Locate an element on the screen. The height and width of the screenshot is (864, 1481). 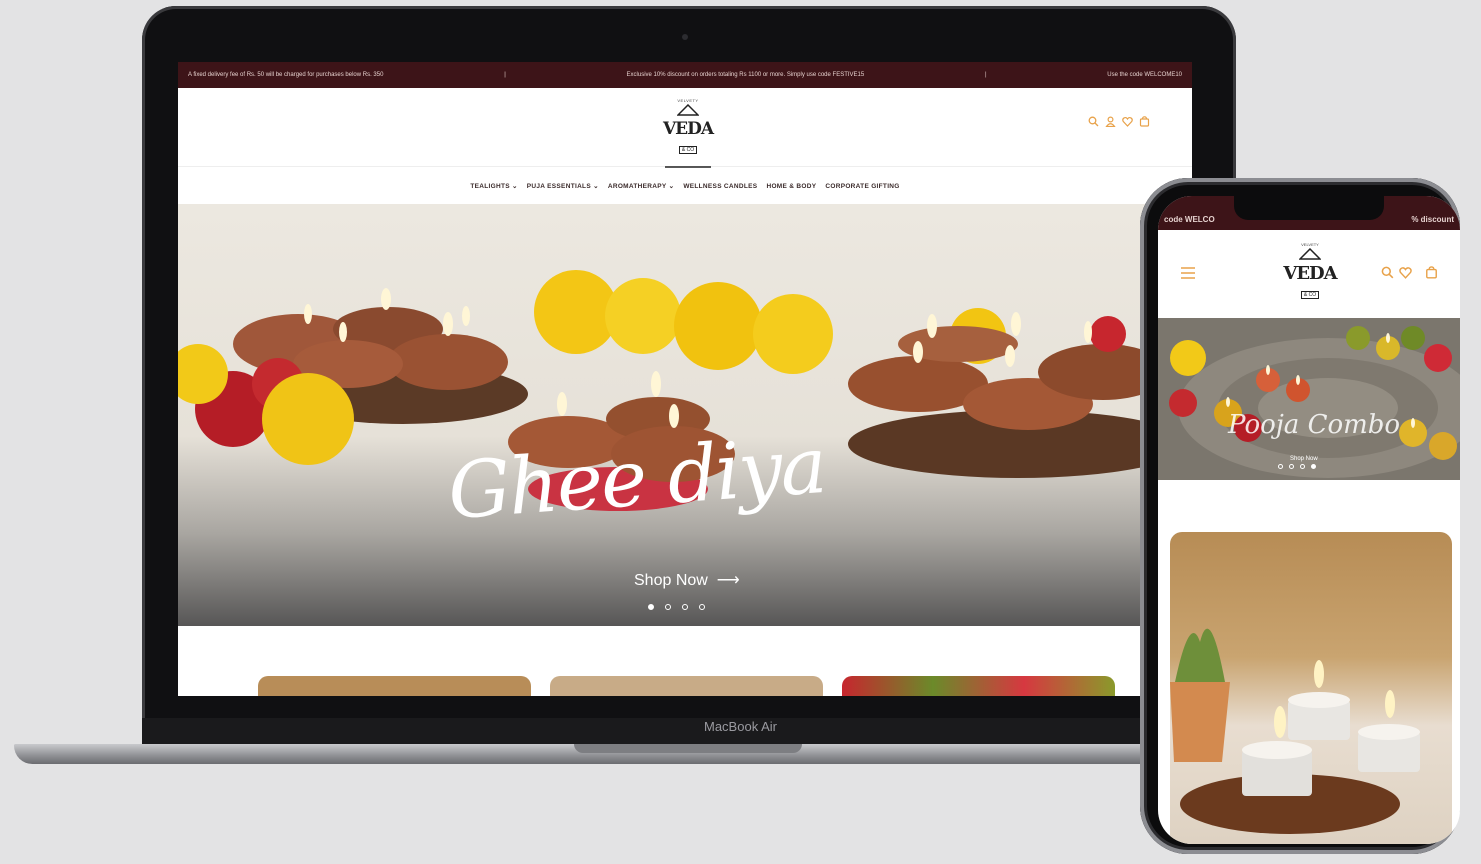
phone-product-image is located at coordinates (1295, 731).